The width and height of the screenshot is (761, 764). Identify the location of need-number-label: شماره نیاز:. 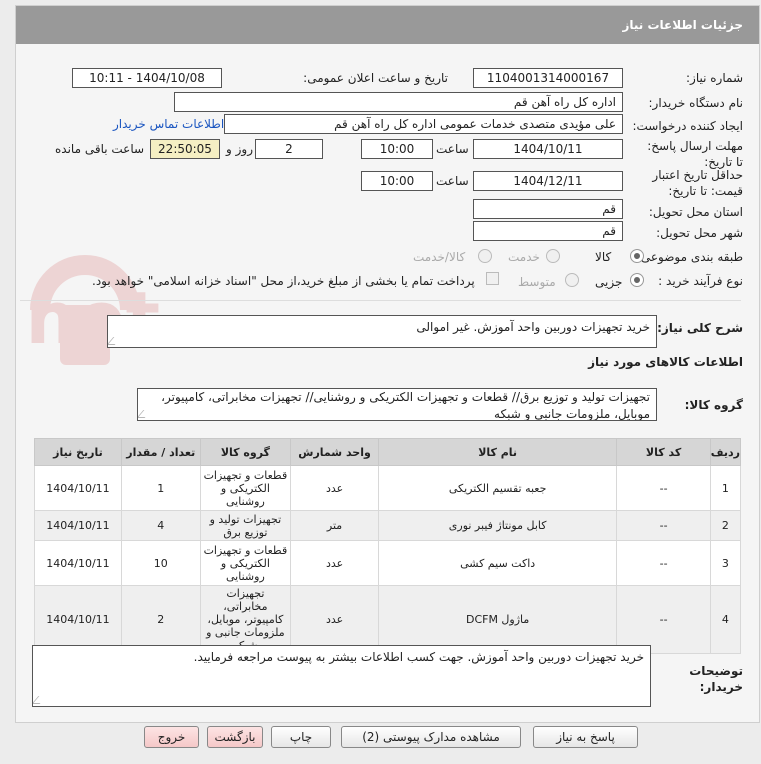
(714, 78).